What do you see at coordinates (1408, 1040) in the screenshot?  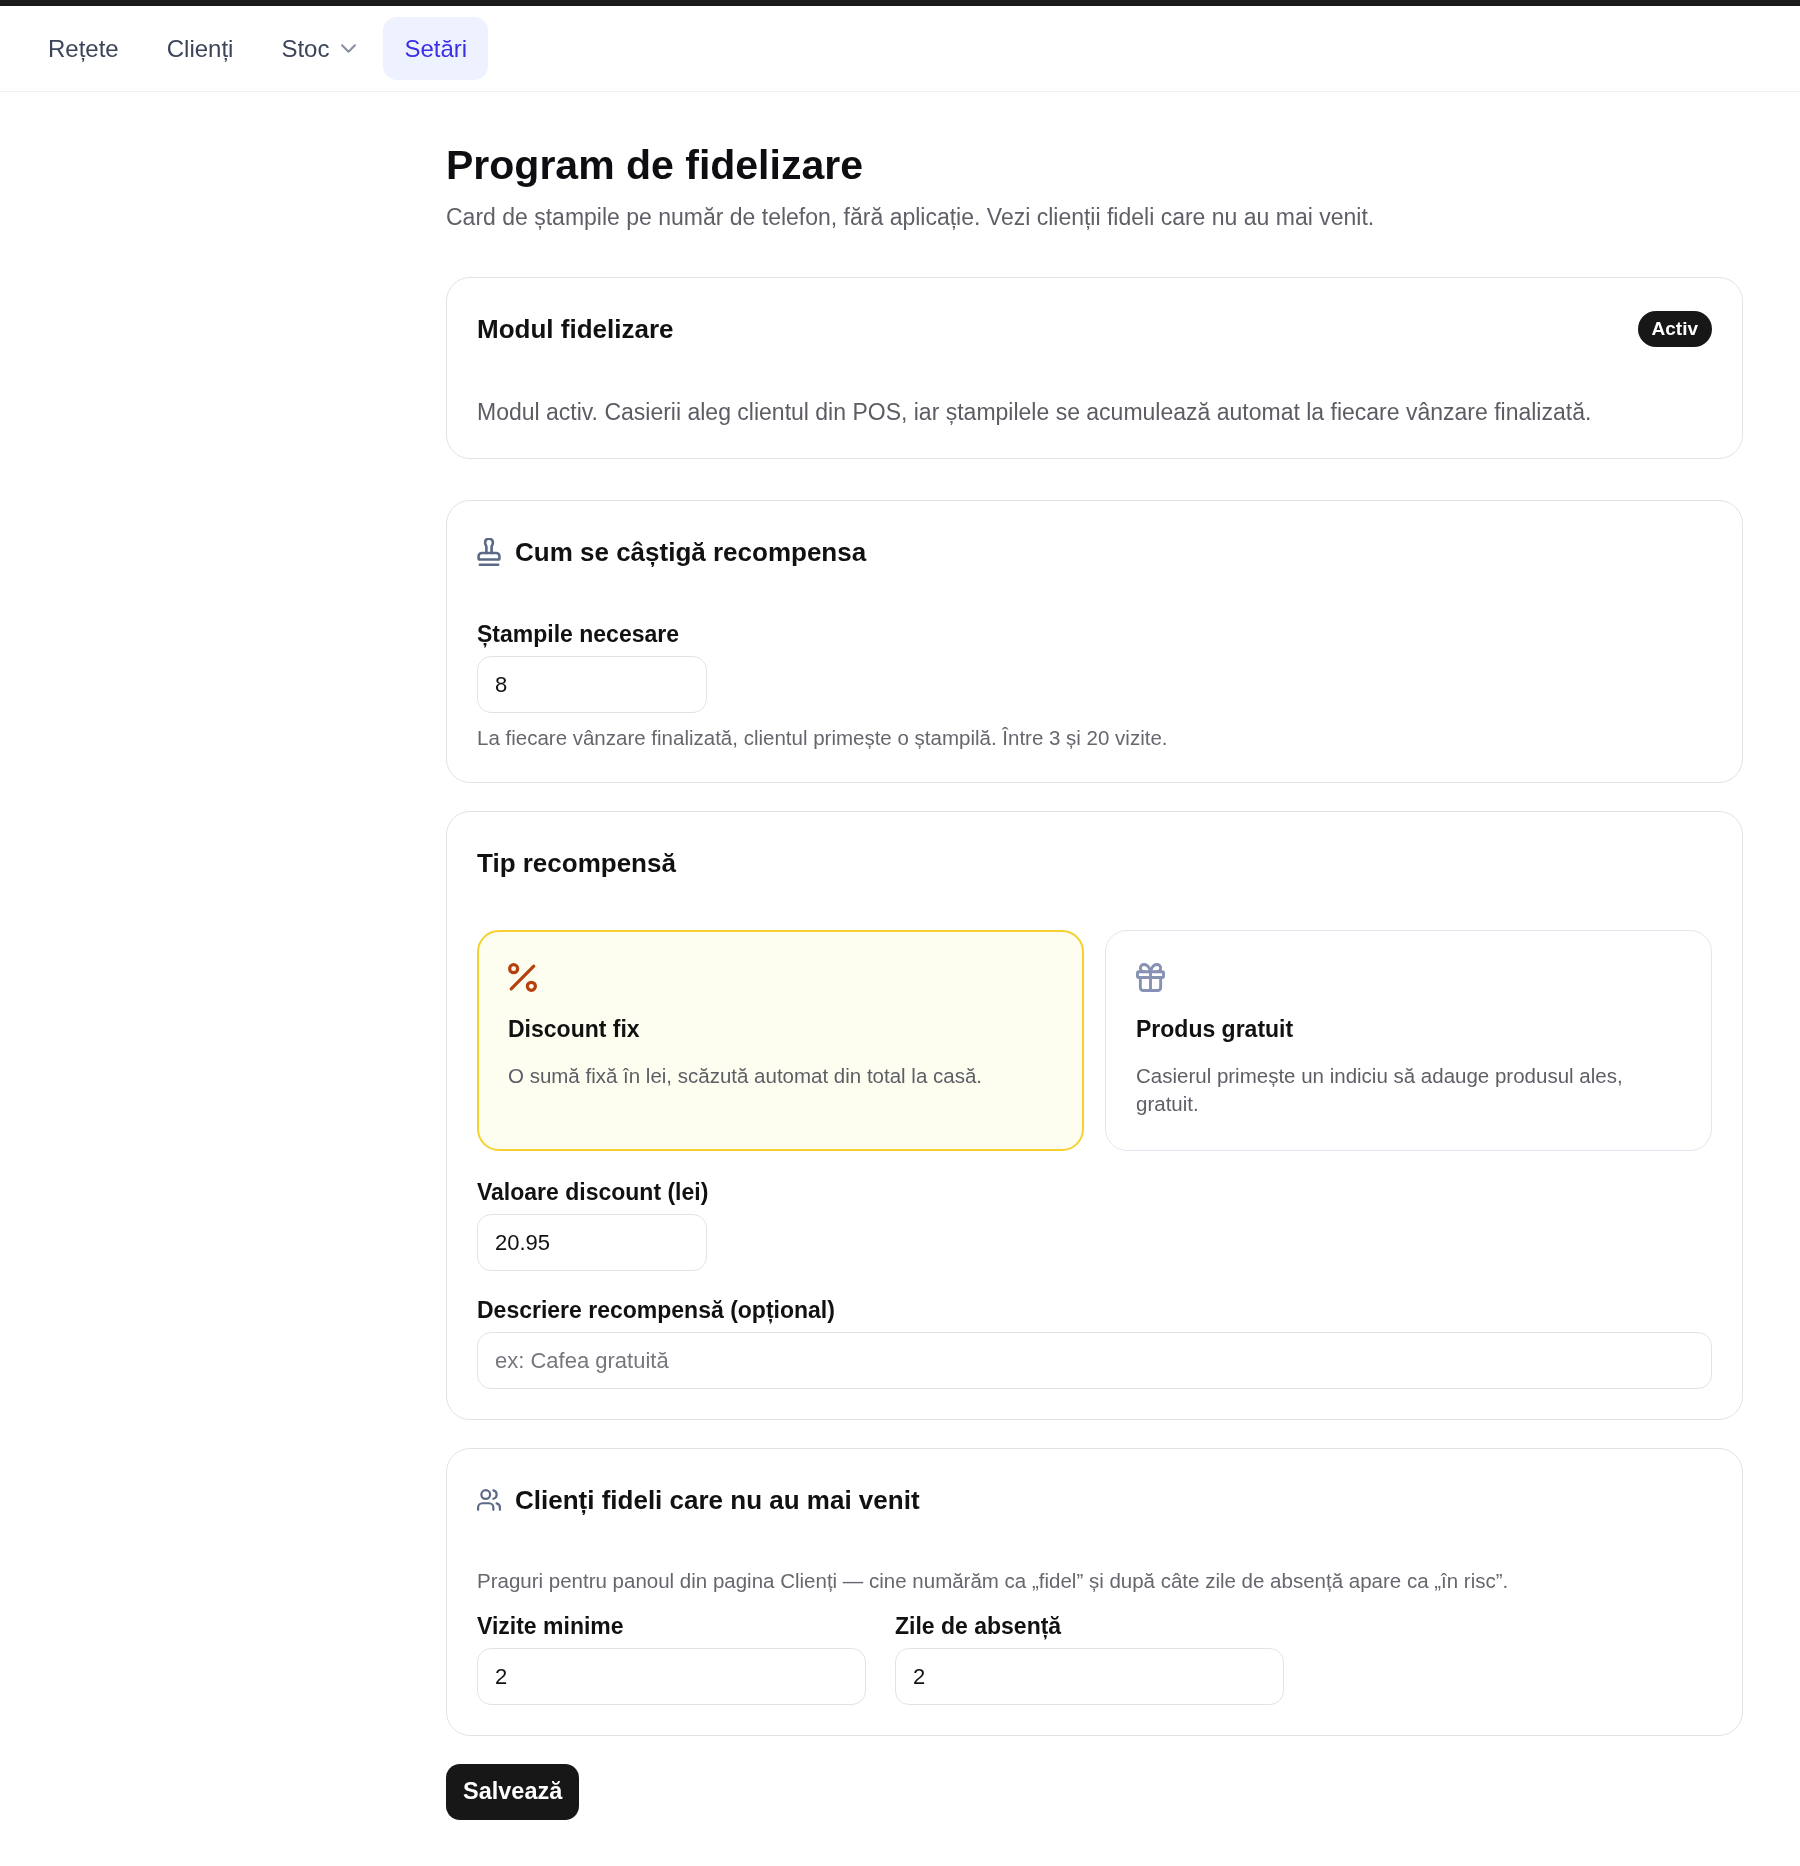 I see `reward-option-card: Produs gratuit Casierul primește un indiciu să adauge produsul ales, gratuit.` at bounding box center [1408, 1040].